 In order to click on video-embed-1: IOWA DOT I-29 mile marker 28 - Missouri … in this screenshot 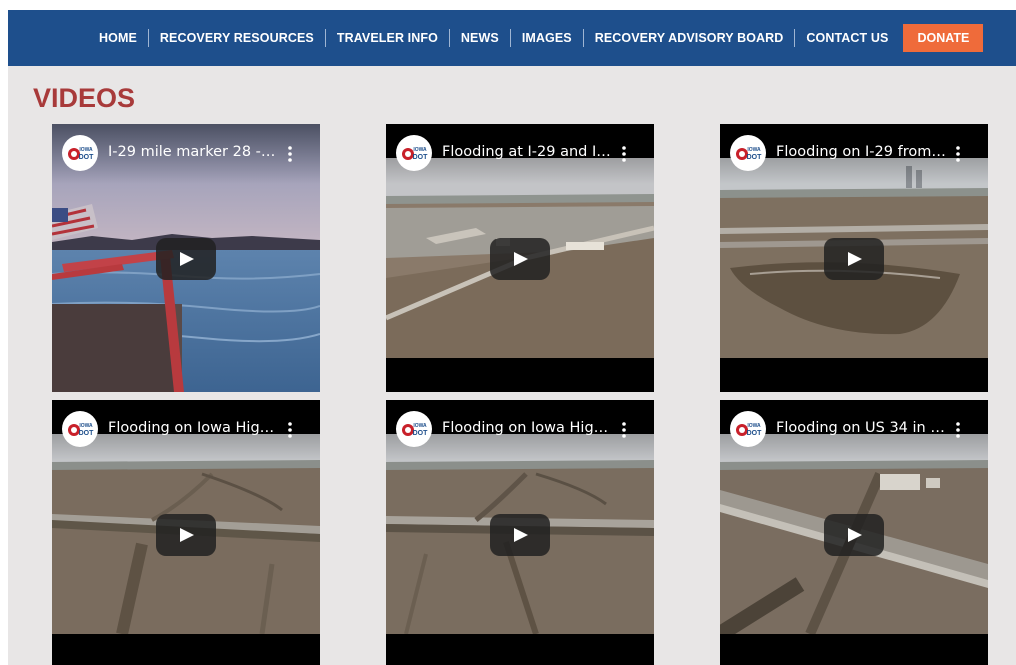, I will do `click(186, 258)`.